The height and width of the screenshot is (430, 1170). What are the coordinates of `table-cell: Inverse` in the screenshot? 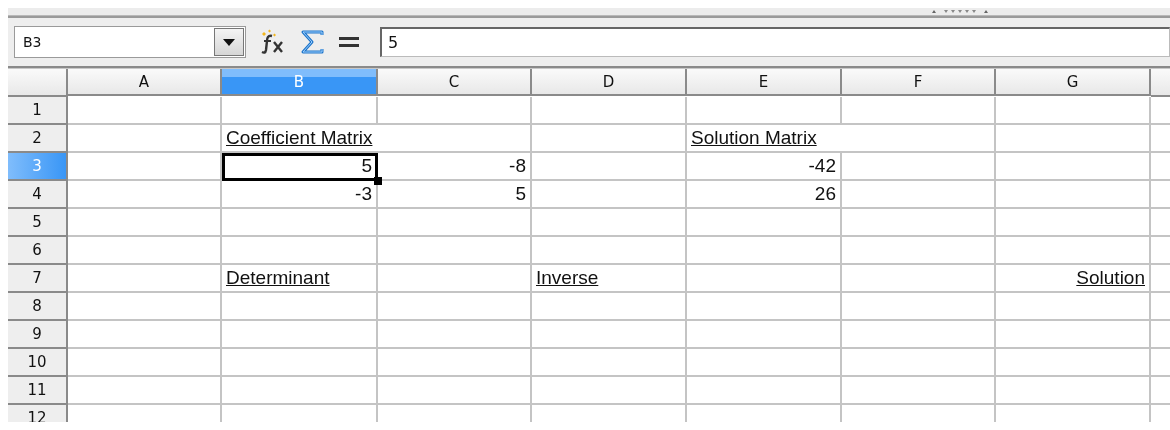 It's located at (609, 279).